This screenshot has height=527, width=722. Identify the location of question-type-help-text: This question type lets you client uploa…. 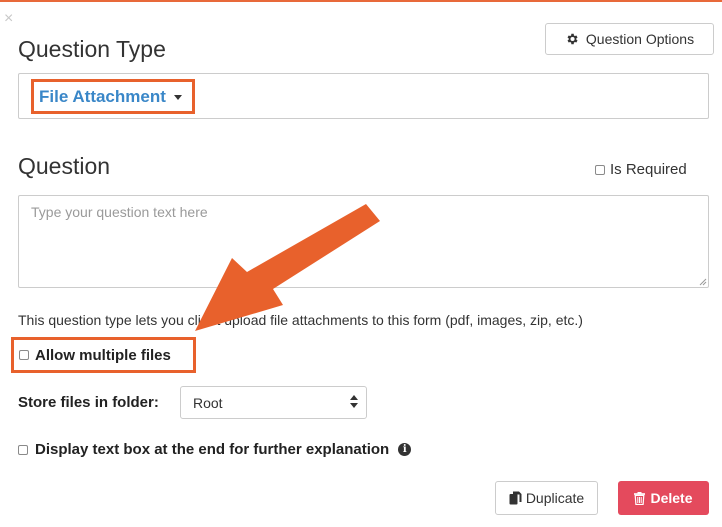
(300, 320).